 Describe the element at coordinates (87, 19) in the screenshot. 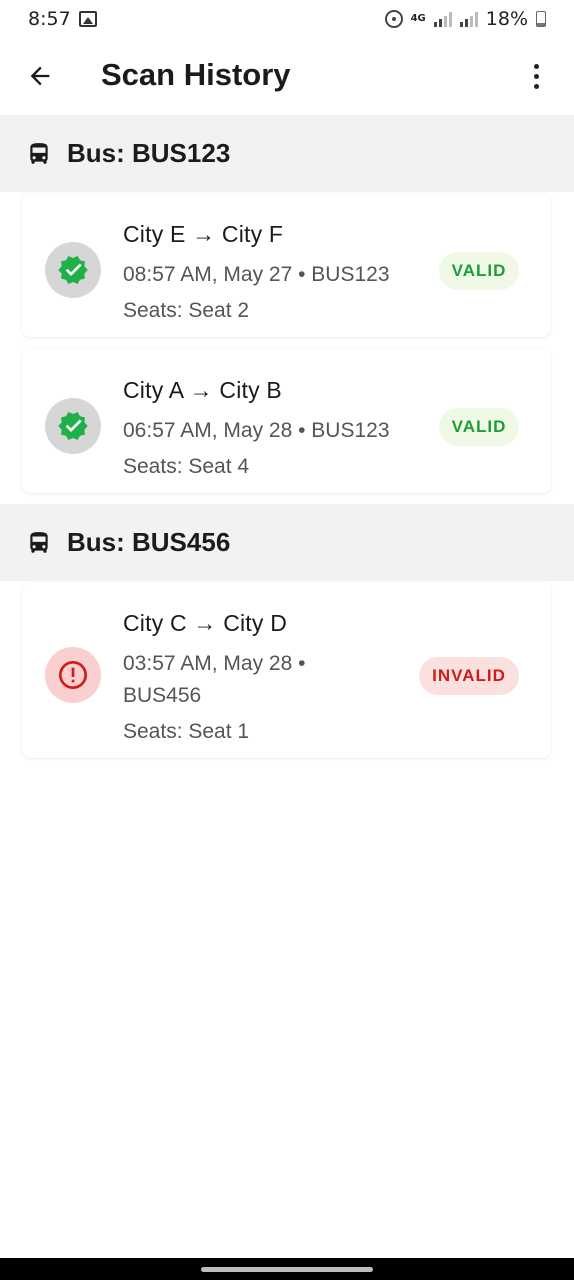

I see `gallery-notification-icon` at that location.